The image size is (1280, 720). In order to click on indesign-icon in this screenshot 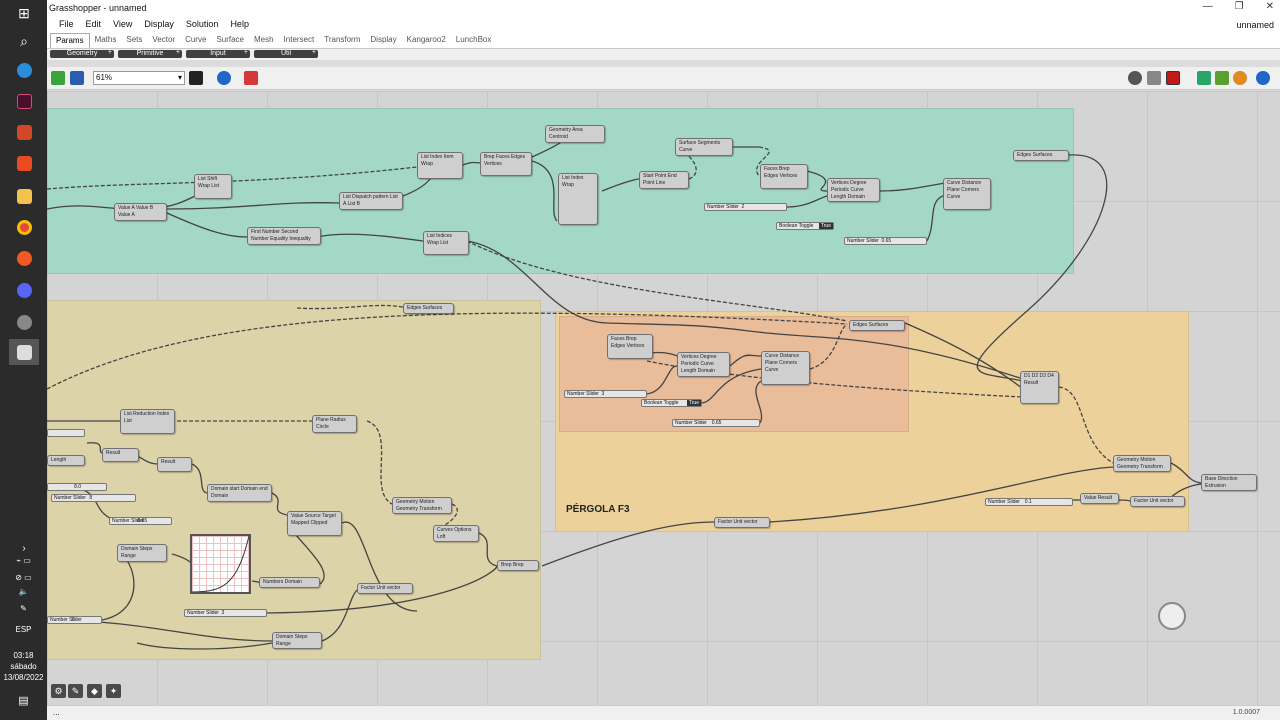, I will do `click(24, 101)`.